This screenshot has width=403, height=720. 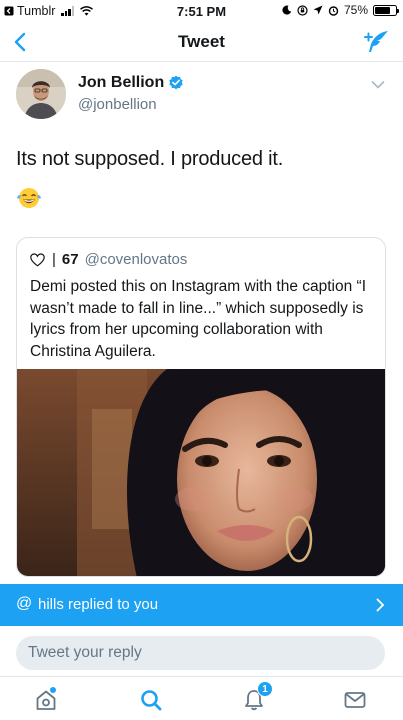 I want to click on avatar-photo, so click(x=41, y=94).